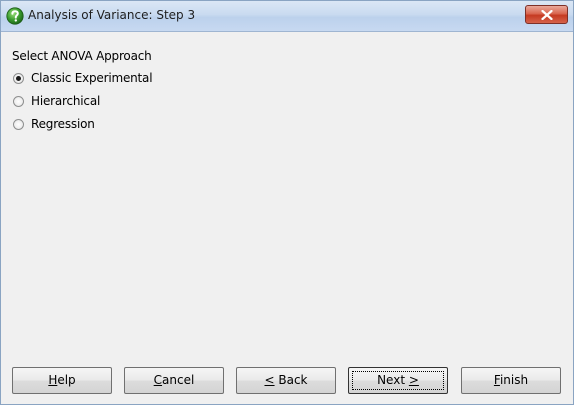 The width and height of the screenshot is (574, 405). I want to click on radio-regression: Regression, so click(54, 124).